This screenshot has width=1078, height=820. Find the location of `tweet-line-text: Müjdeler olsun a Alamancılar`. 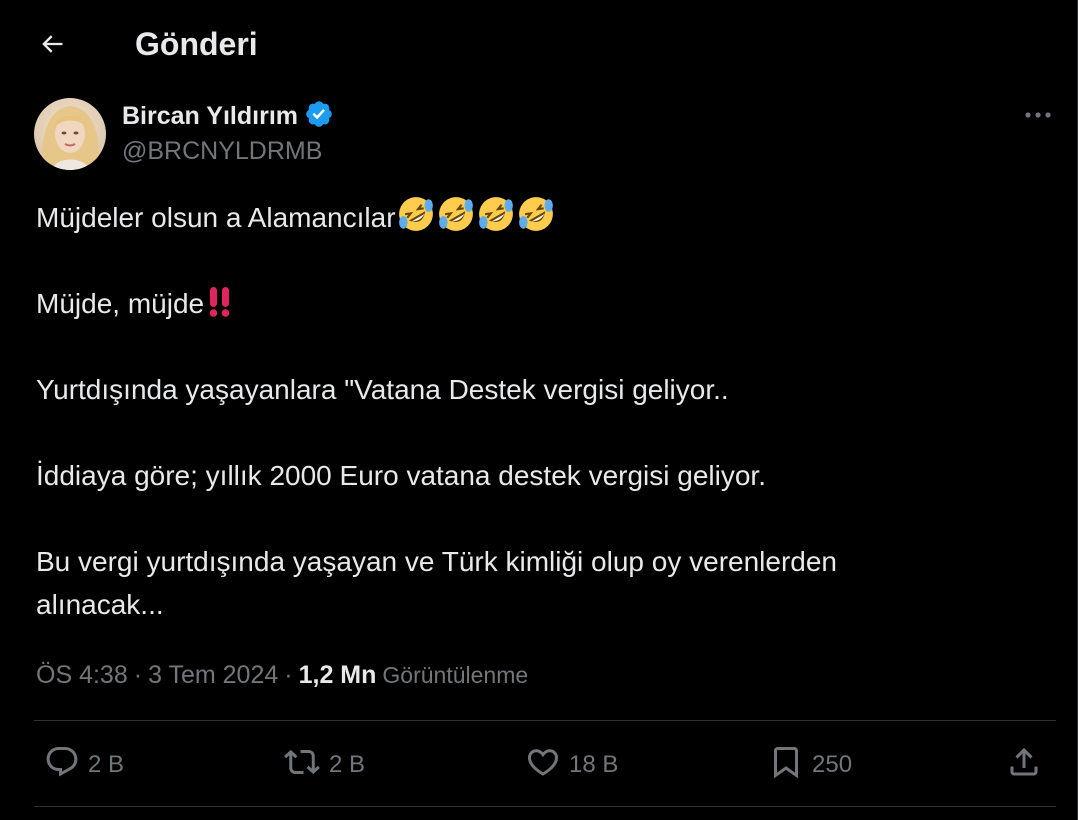

tweet-line-text: Müjdeler olsun a Alamancılar is located at coordinates (216, 217).